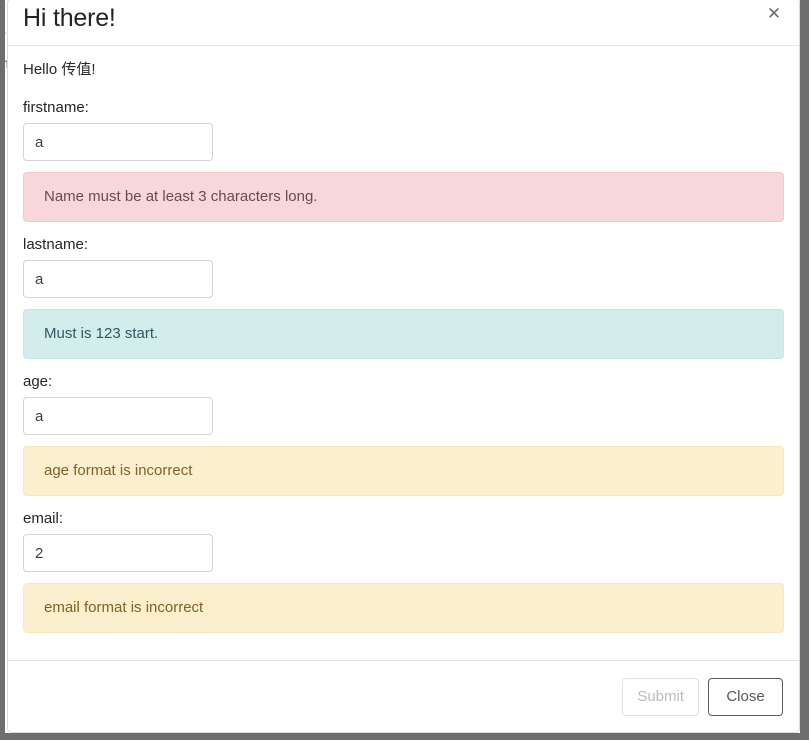  Describe the element at coordinates (59, 69) in the screenshot. I see `greeting-text: Hello 传值!` at that location.